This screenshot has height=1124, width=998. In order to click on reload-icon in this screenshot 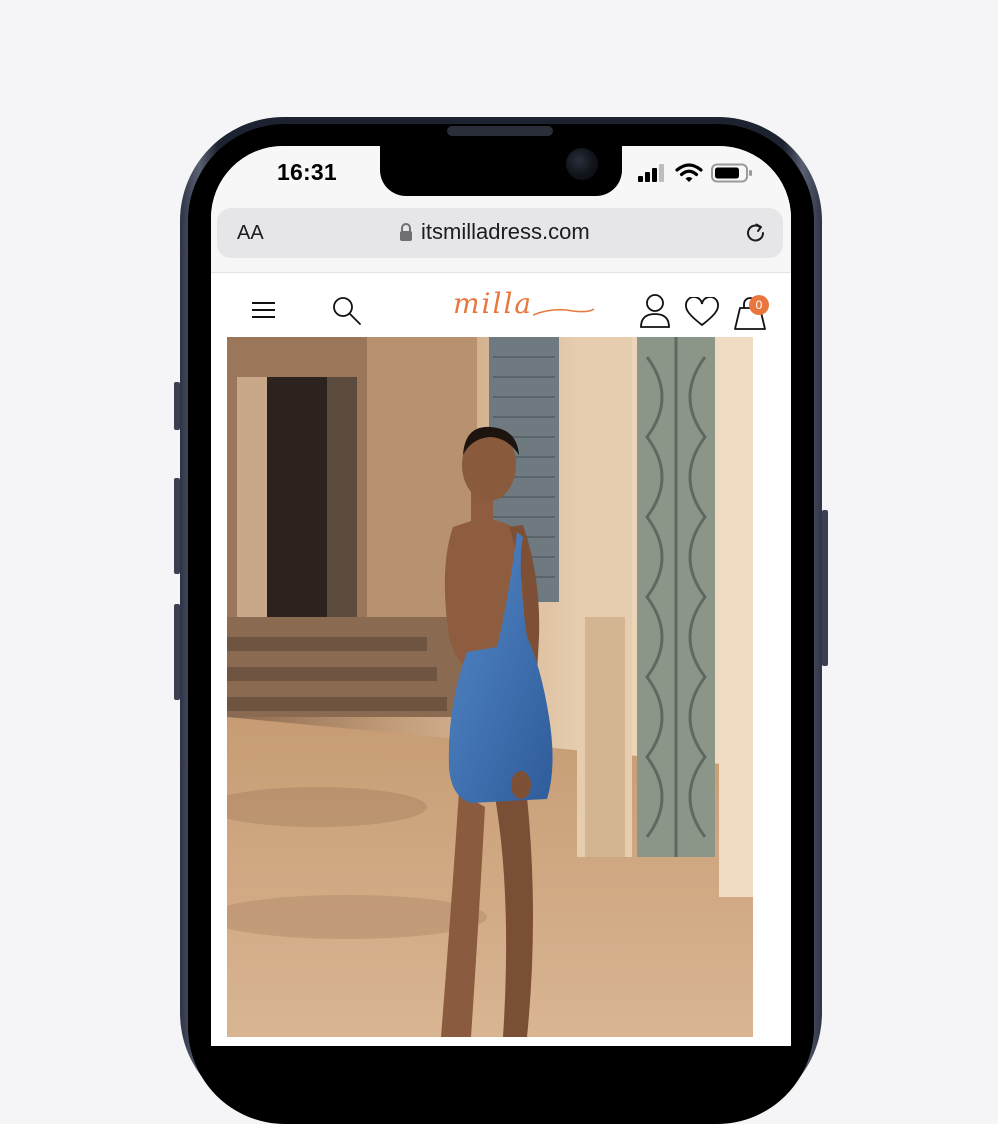, I will do `click(756, 233)`.